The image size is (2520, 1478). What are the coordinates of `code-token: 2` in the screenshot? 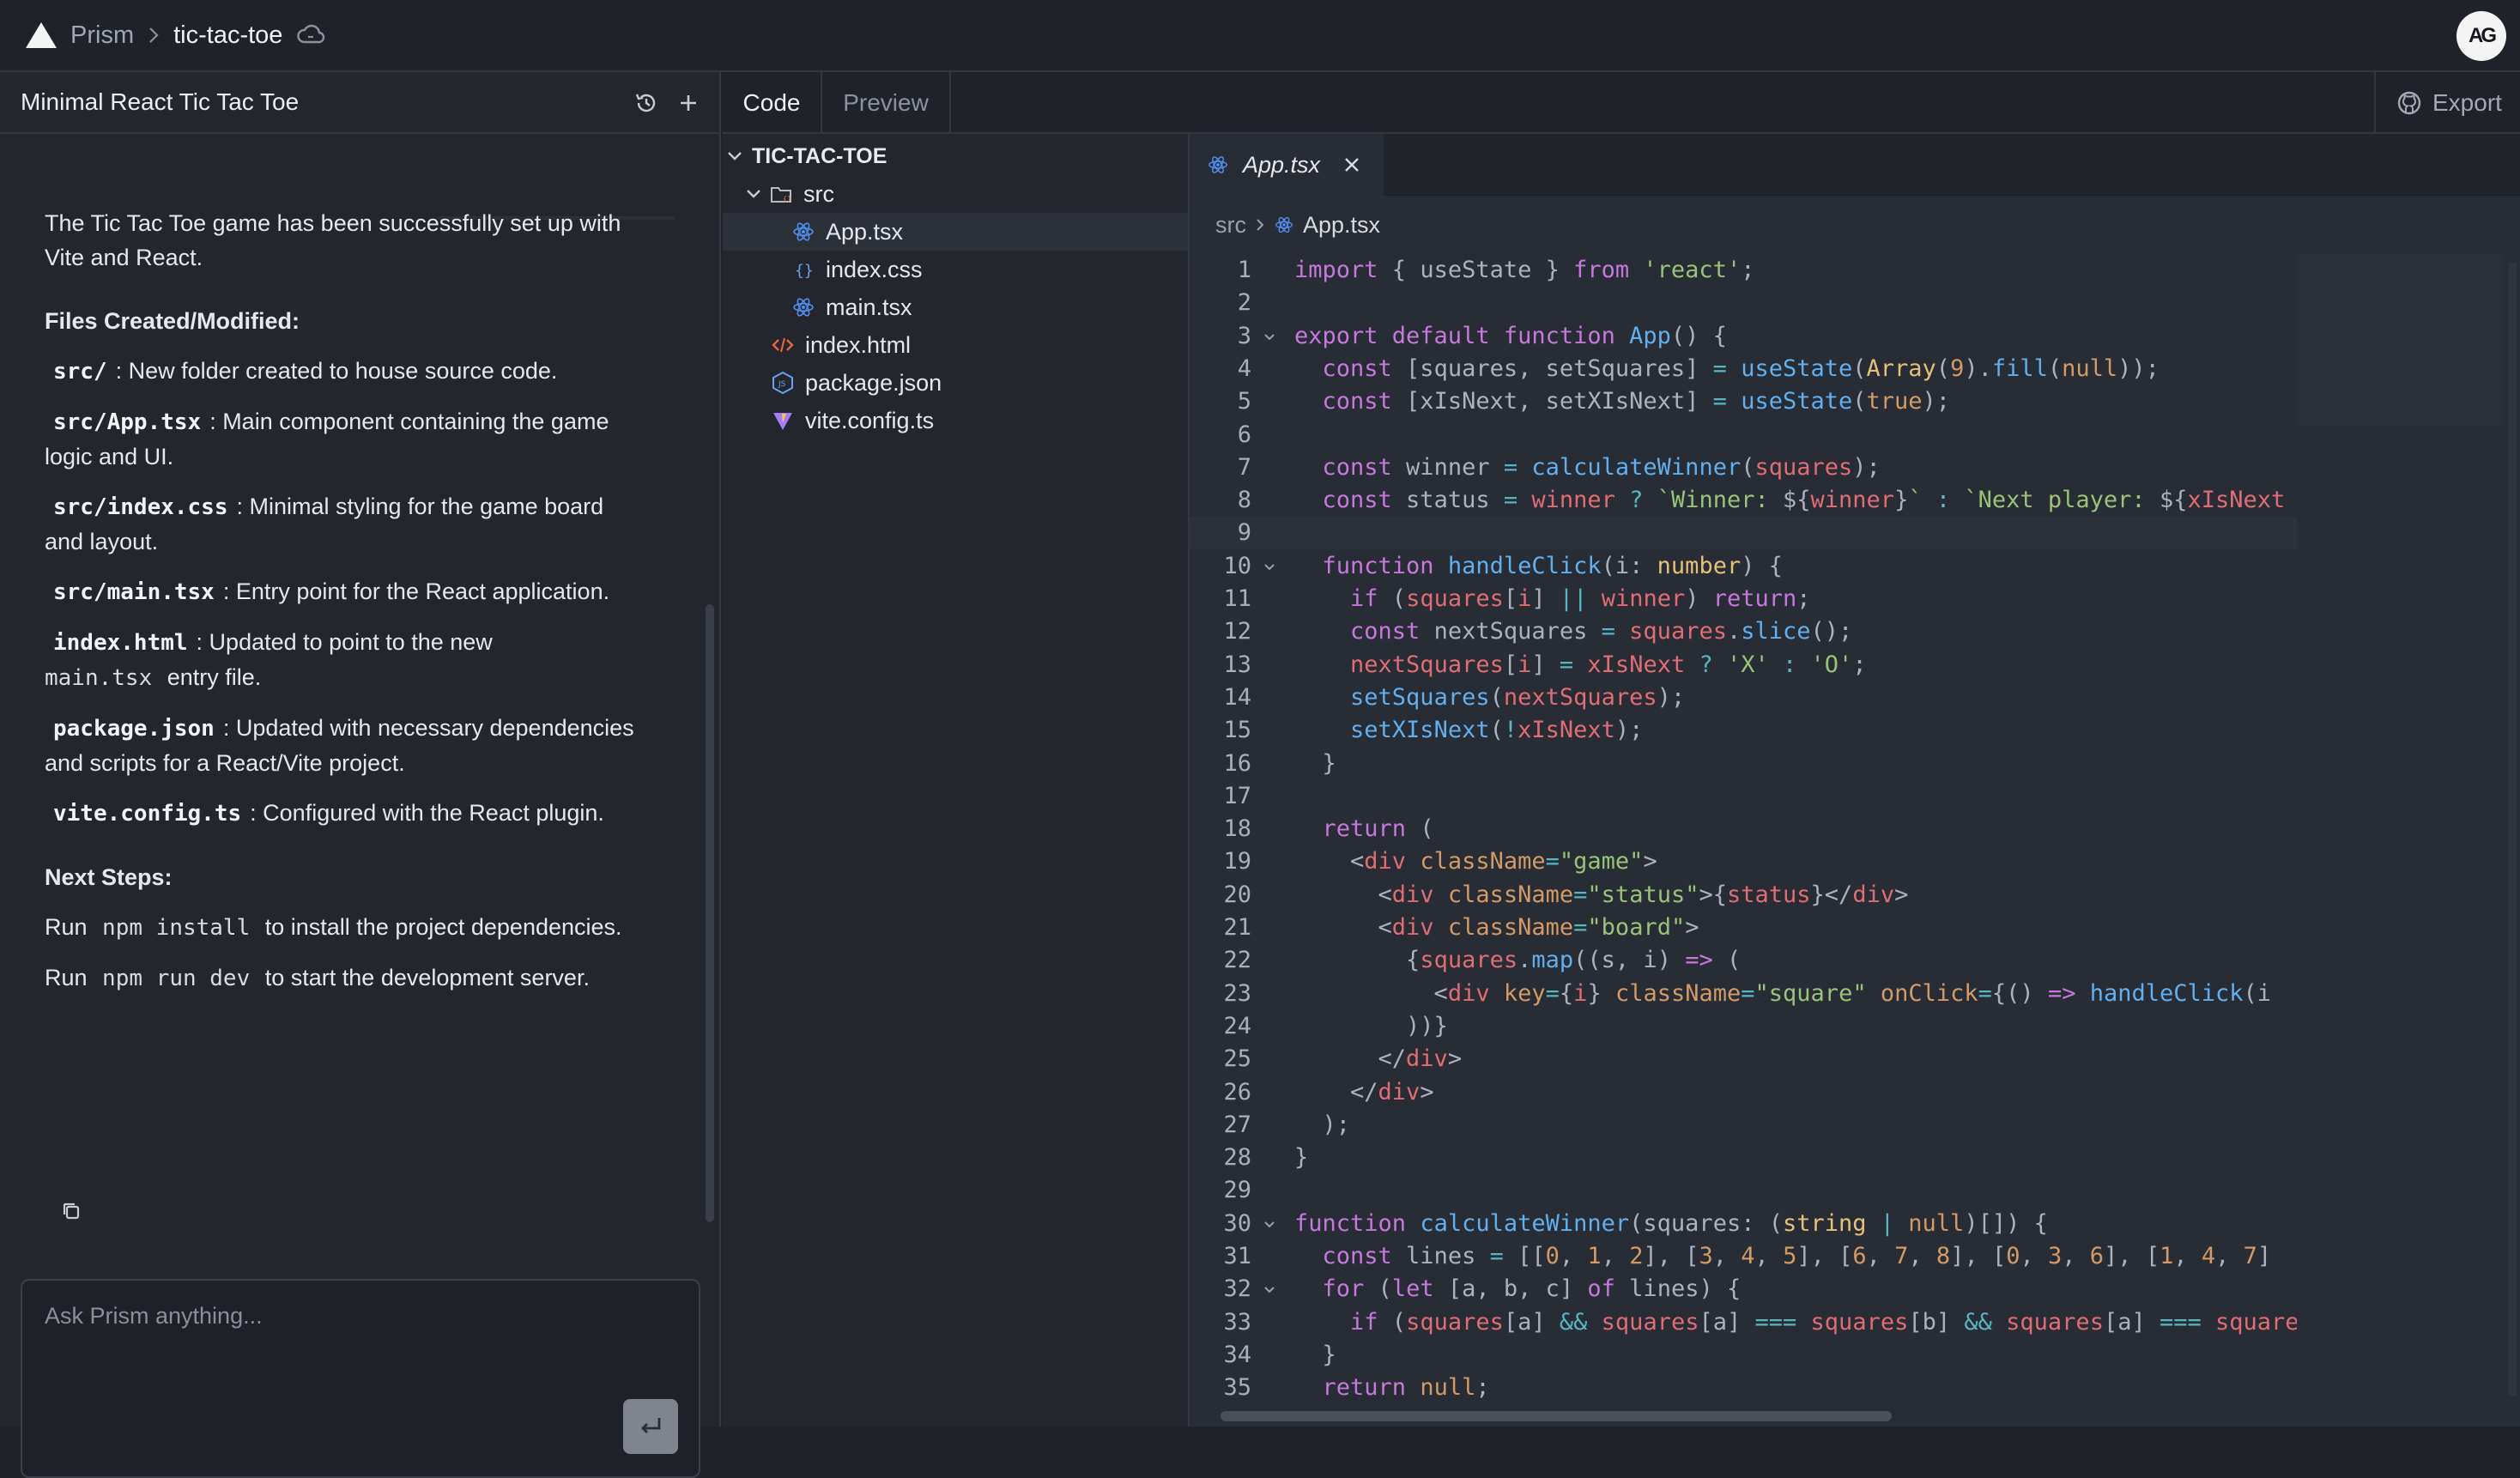 It's located at (1636, 1256).